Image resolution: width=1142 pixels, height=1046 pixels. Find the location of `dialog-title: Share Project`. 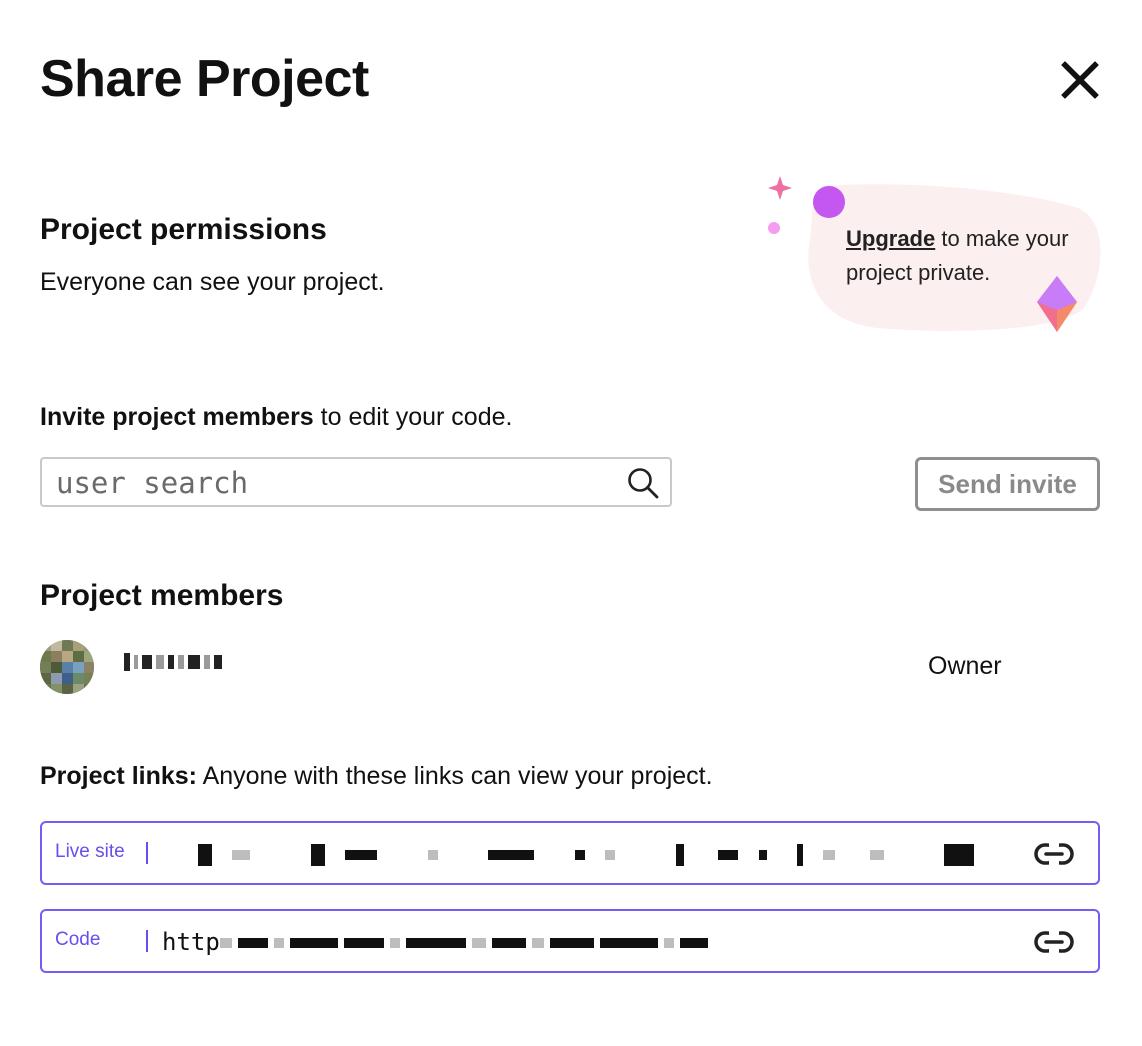

dialog-title: Share Project is located at coordinates (204, 79).